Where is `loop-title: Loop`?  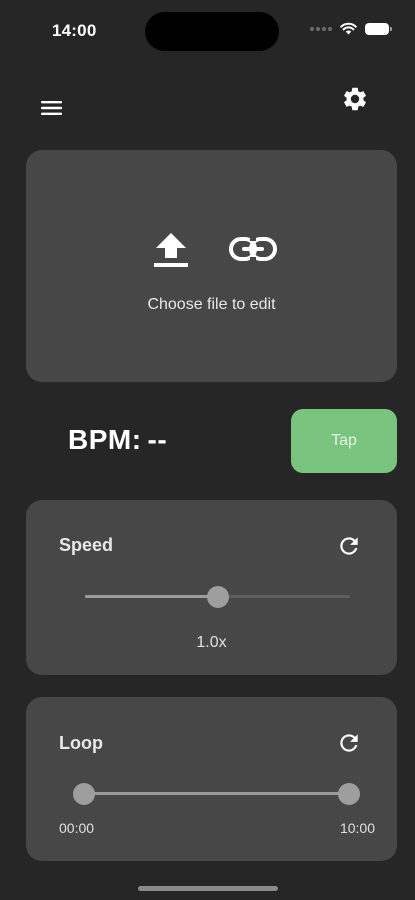
loop-title: Loop is located at coordinates (81, 743).